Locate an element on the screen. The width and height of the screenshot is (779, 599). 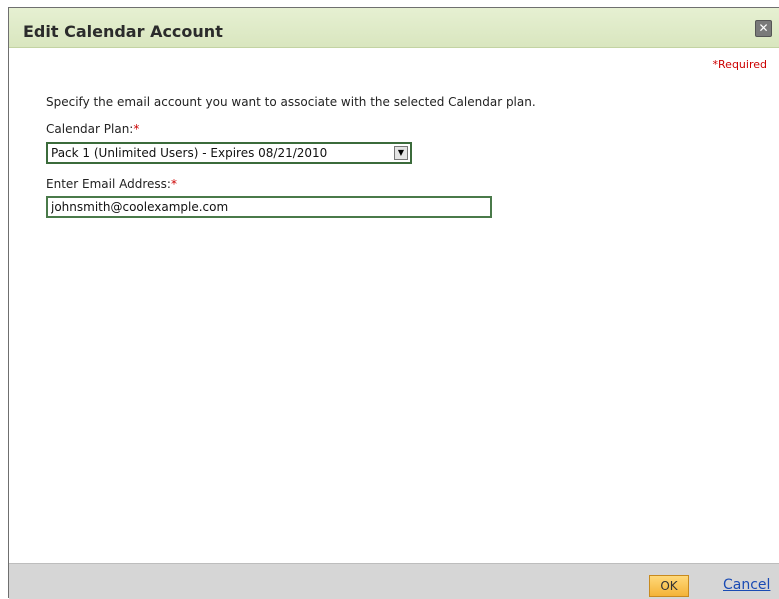
calendar-plan-label-text: Calendar Plan: is located at coordinates (90, 129).